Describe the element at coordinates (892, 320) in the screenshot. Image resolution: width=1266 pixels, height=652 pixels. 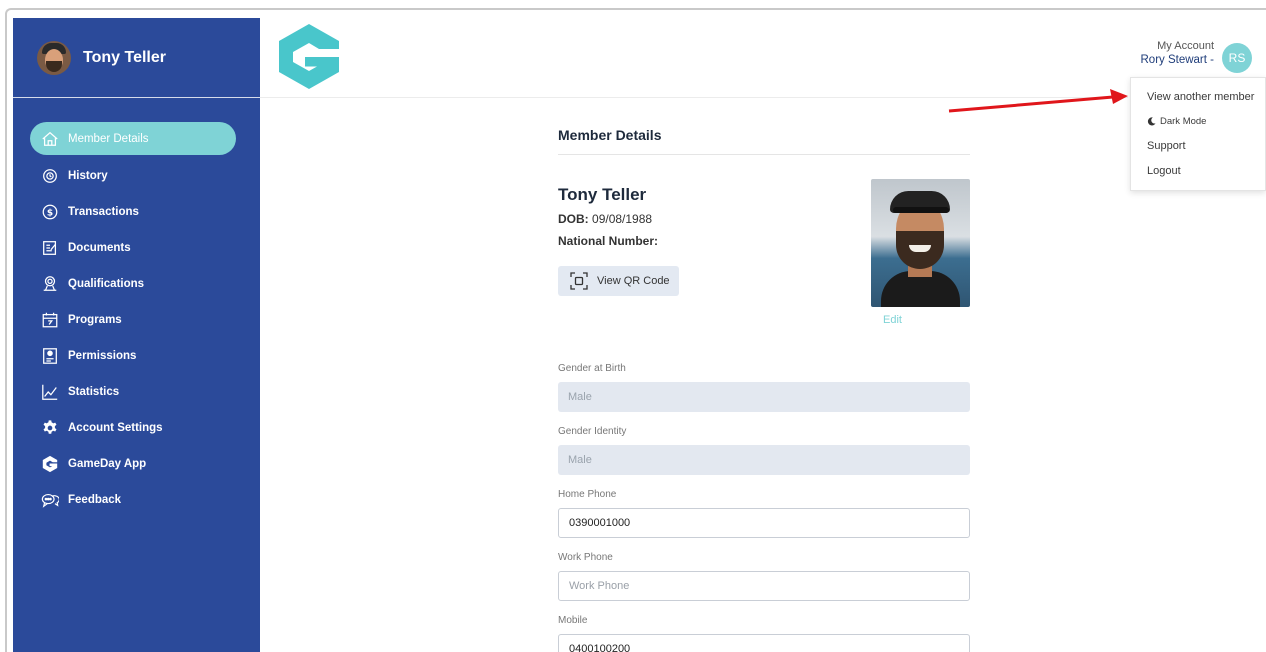
I see `edit-photo-link: Edit` at that location.